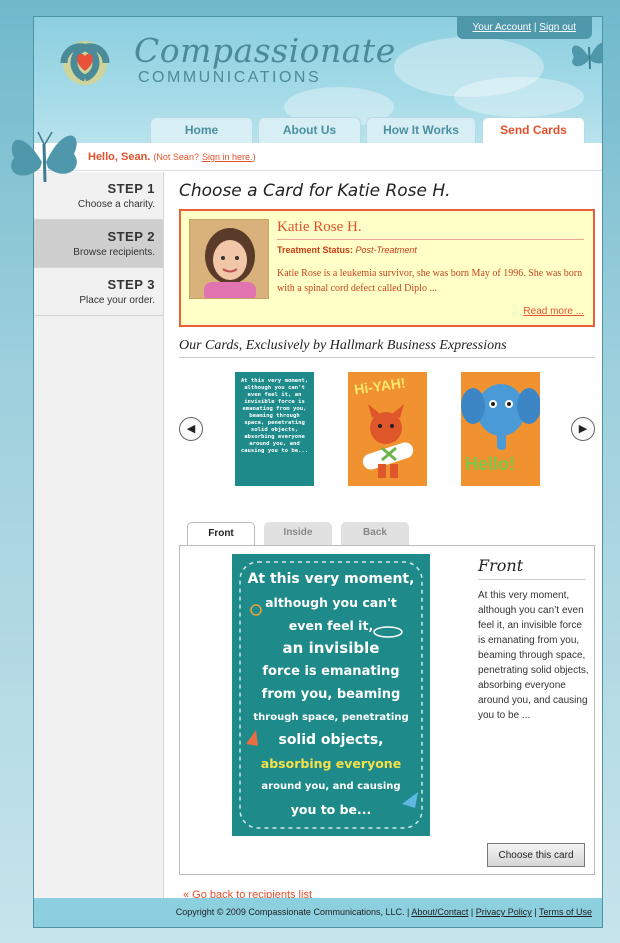 The width and height of the screenshot is (620, 943). What do you see at coordinates (347, 250) in the screenshot?
I see `treatment-status: Treatment Status: Post-Treatment` at bounding box center [347, 250].